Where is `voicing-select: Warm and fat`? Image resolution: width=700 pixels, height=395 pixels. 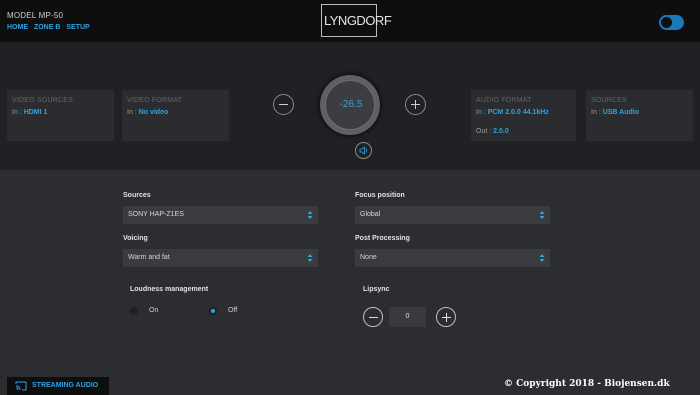 voicing-select: Warm and fat is located at coordinates (220, 258).